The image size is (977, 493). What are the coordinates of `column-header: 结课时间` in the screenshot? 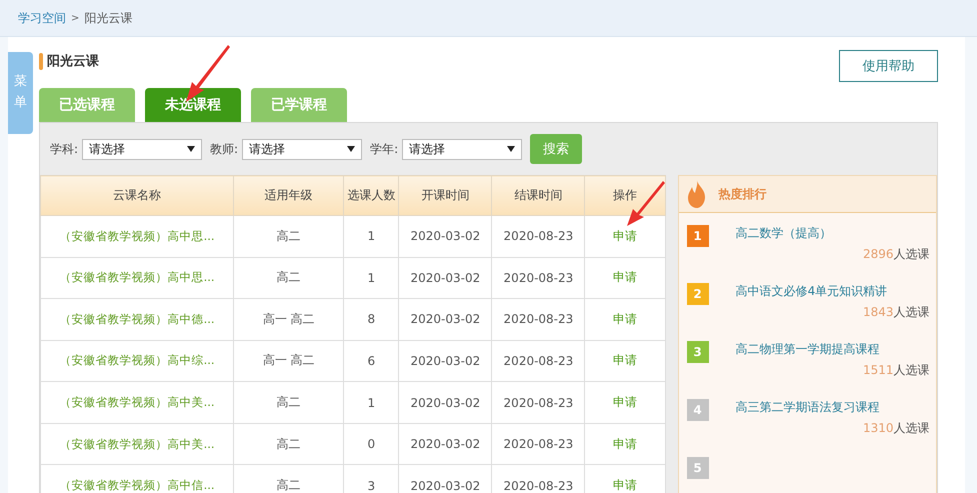 It's located at (538, 196).